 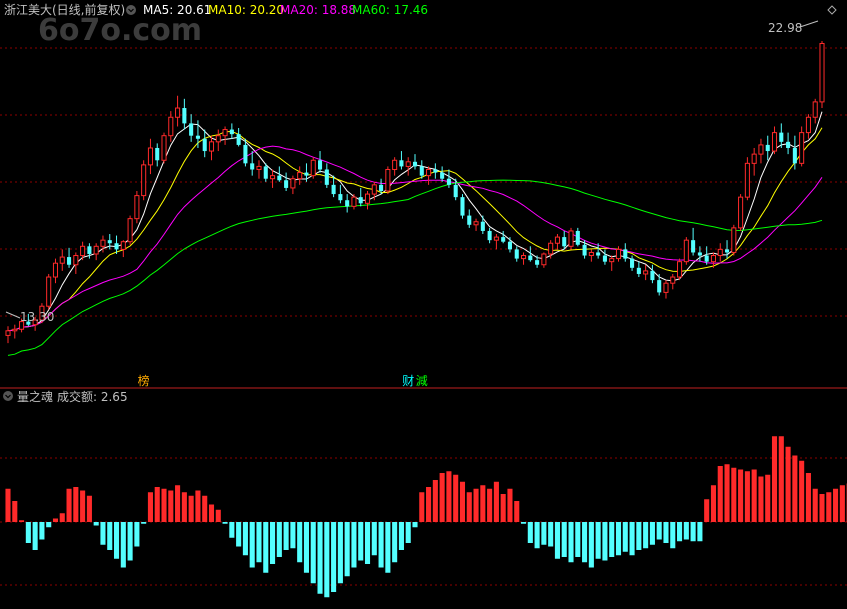 What do you see at coordinates (37, 317) in the screenshot?
I see `low-price-label: 13.30` at bounding box center [37, 317].